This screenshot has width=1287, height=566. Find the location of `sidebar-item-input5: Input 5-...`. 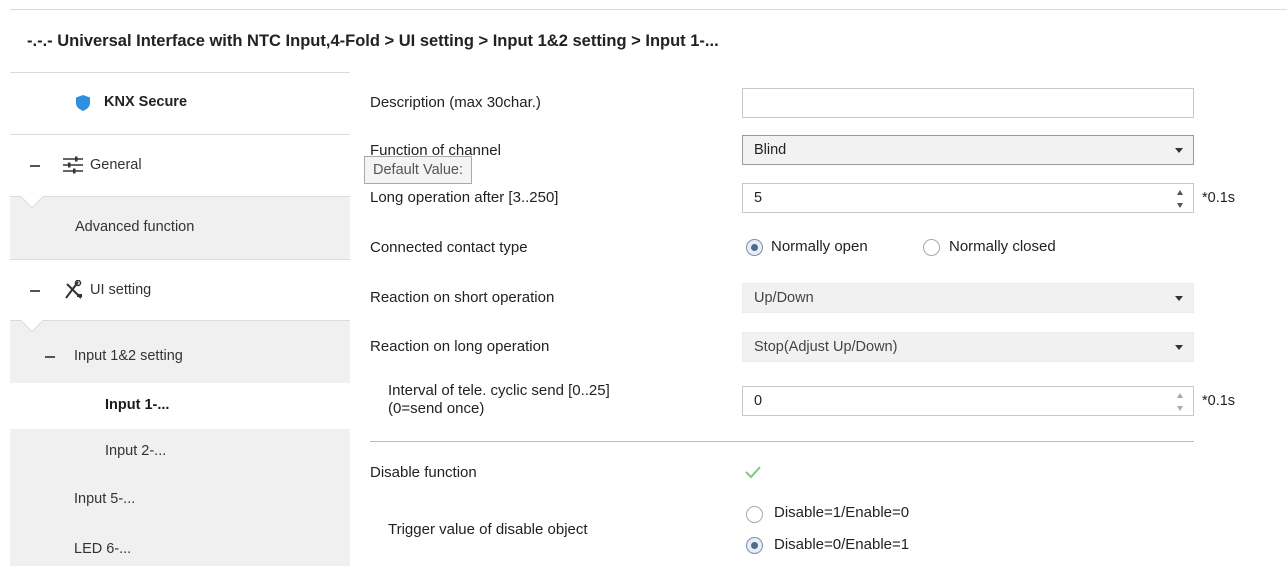

sidebar-item-input5: Input 5-... is located at coordinates (180, 498).